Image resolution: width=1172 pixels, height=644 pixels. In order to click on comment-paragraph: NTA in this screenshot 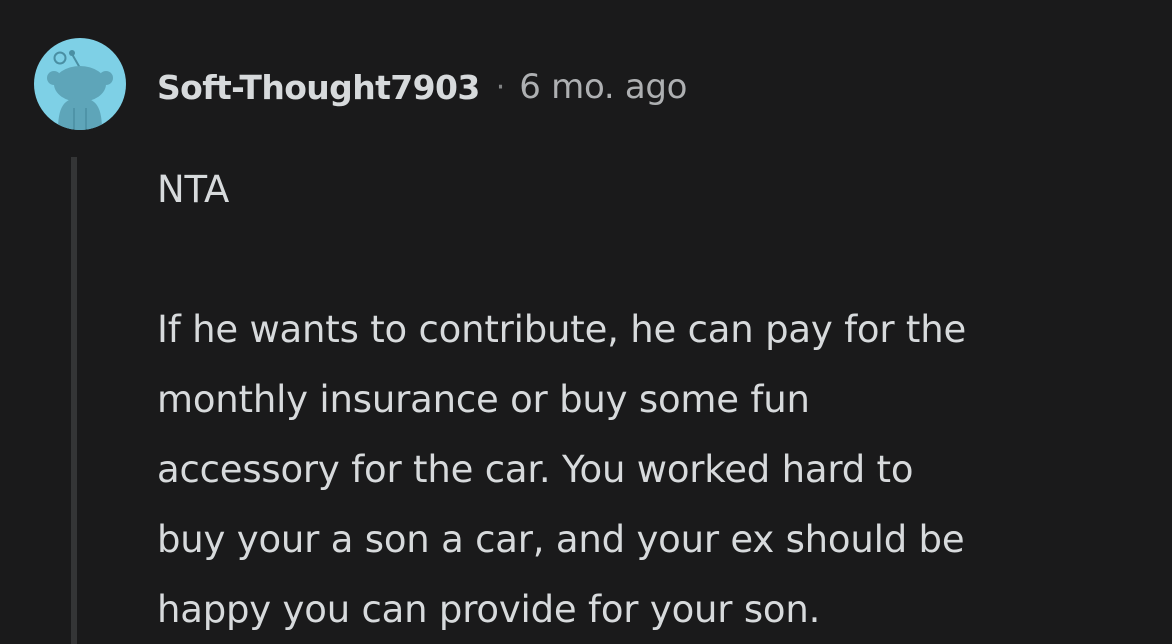, I will do `click(193, 189)`.